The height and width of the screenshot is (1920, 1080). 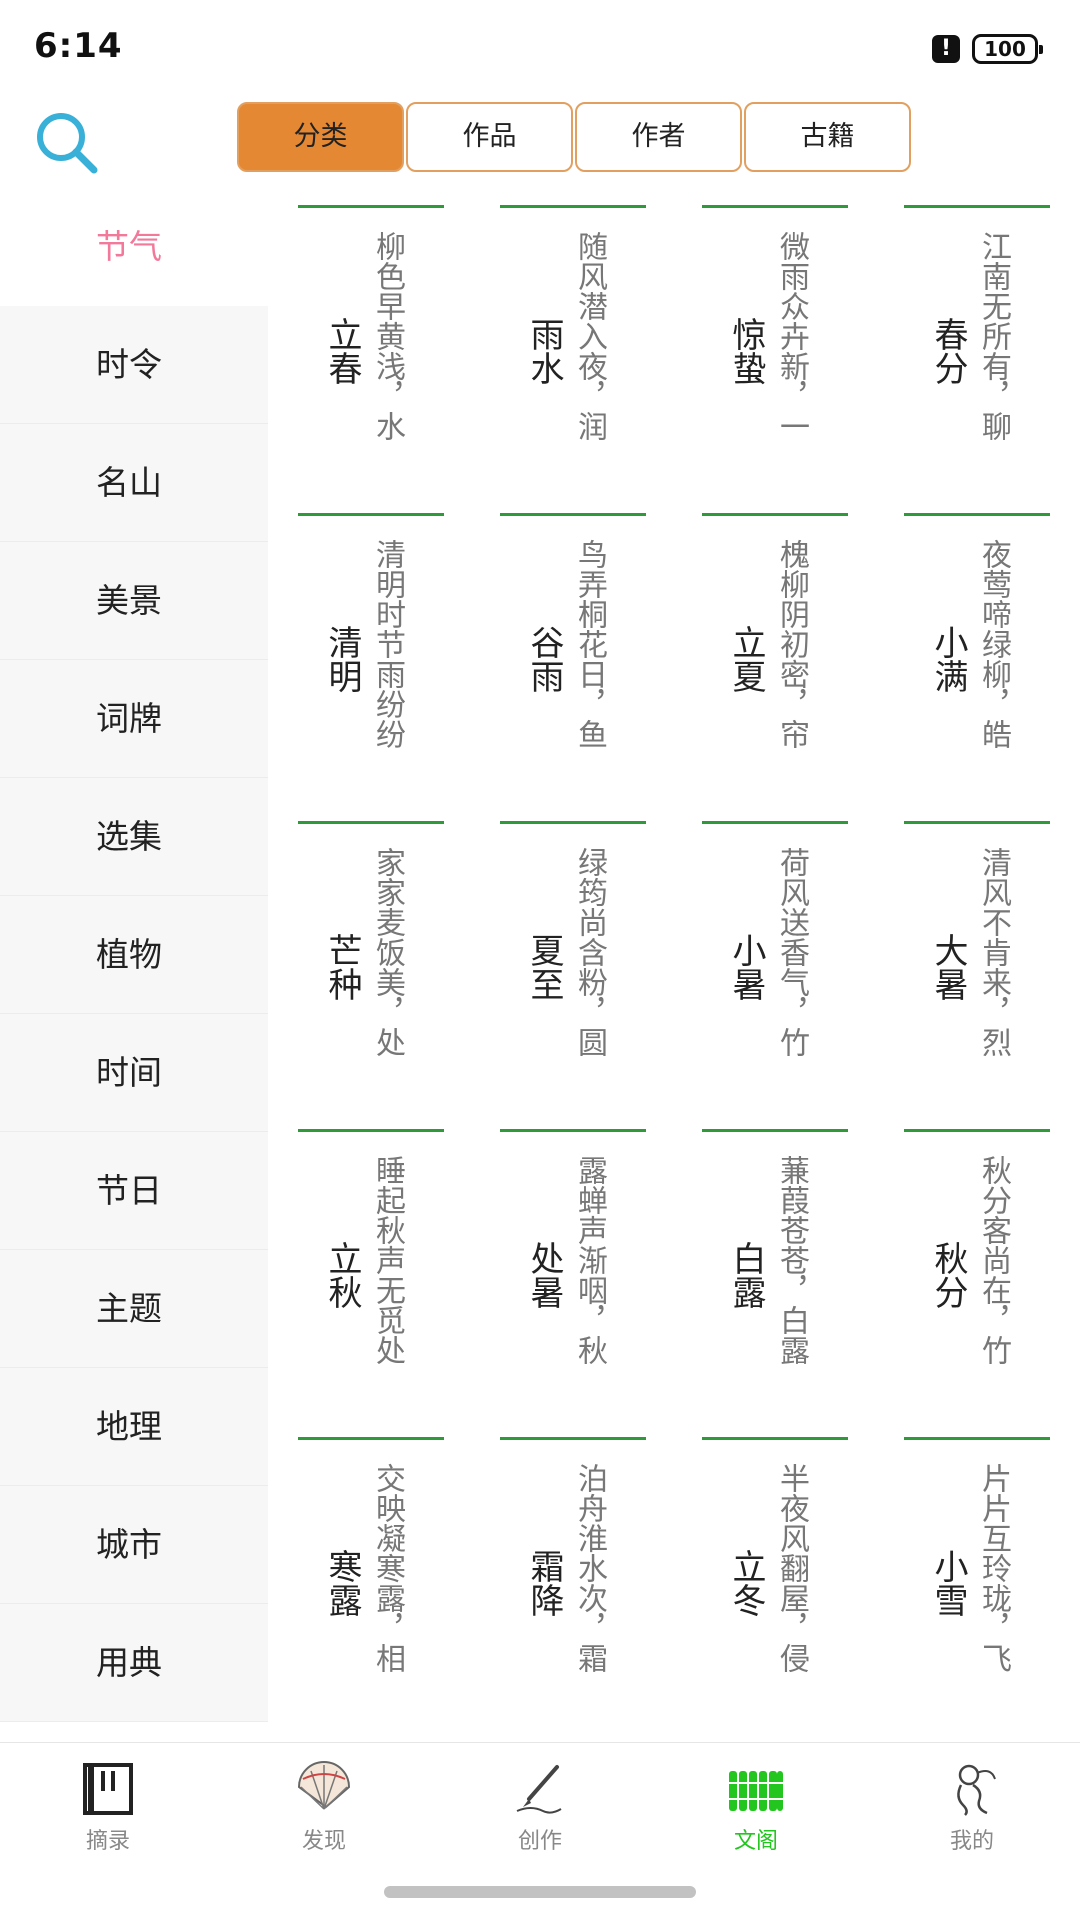 What do you see at coordinates (134, 955) in the screenshot?
I see `sidebar-item-zhiwu: 植物` at bounding box center [134, 955].